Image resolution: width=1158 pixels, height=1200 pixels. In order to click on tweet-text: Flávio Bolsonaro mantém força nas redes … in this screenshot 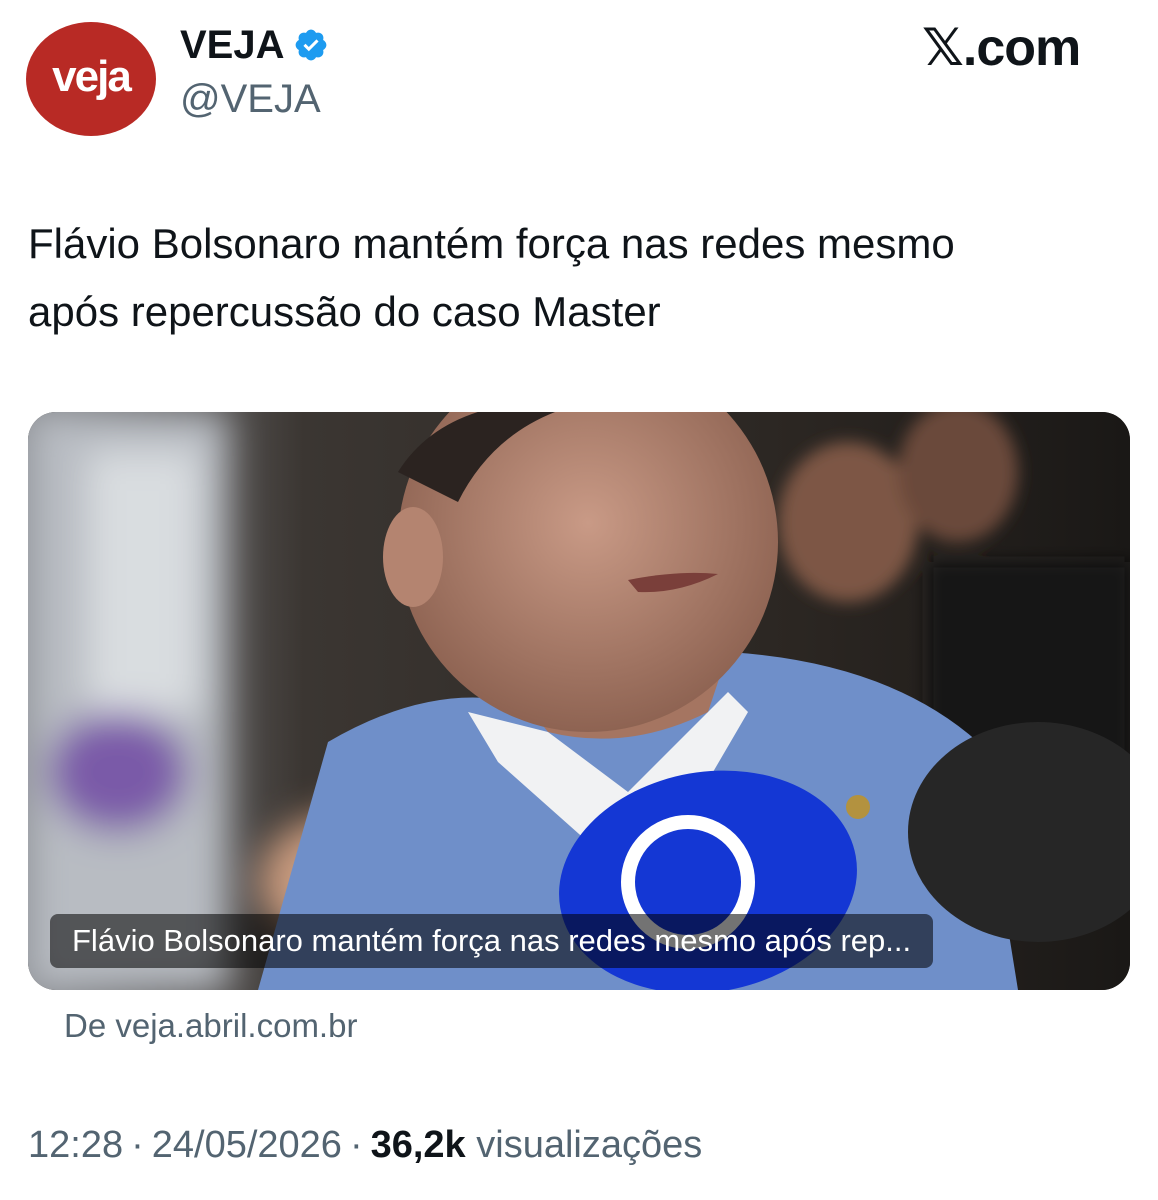, I will do `click(583, 278)`.